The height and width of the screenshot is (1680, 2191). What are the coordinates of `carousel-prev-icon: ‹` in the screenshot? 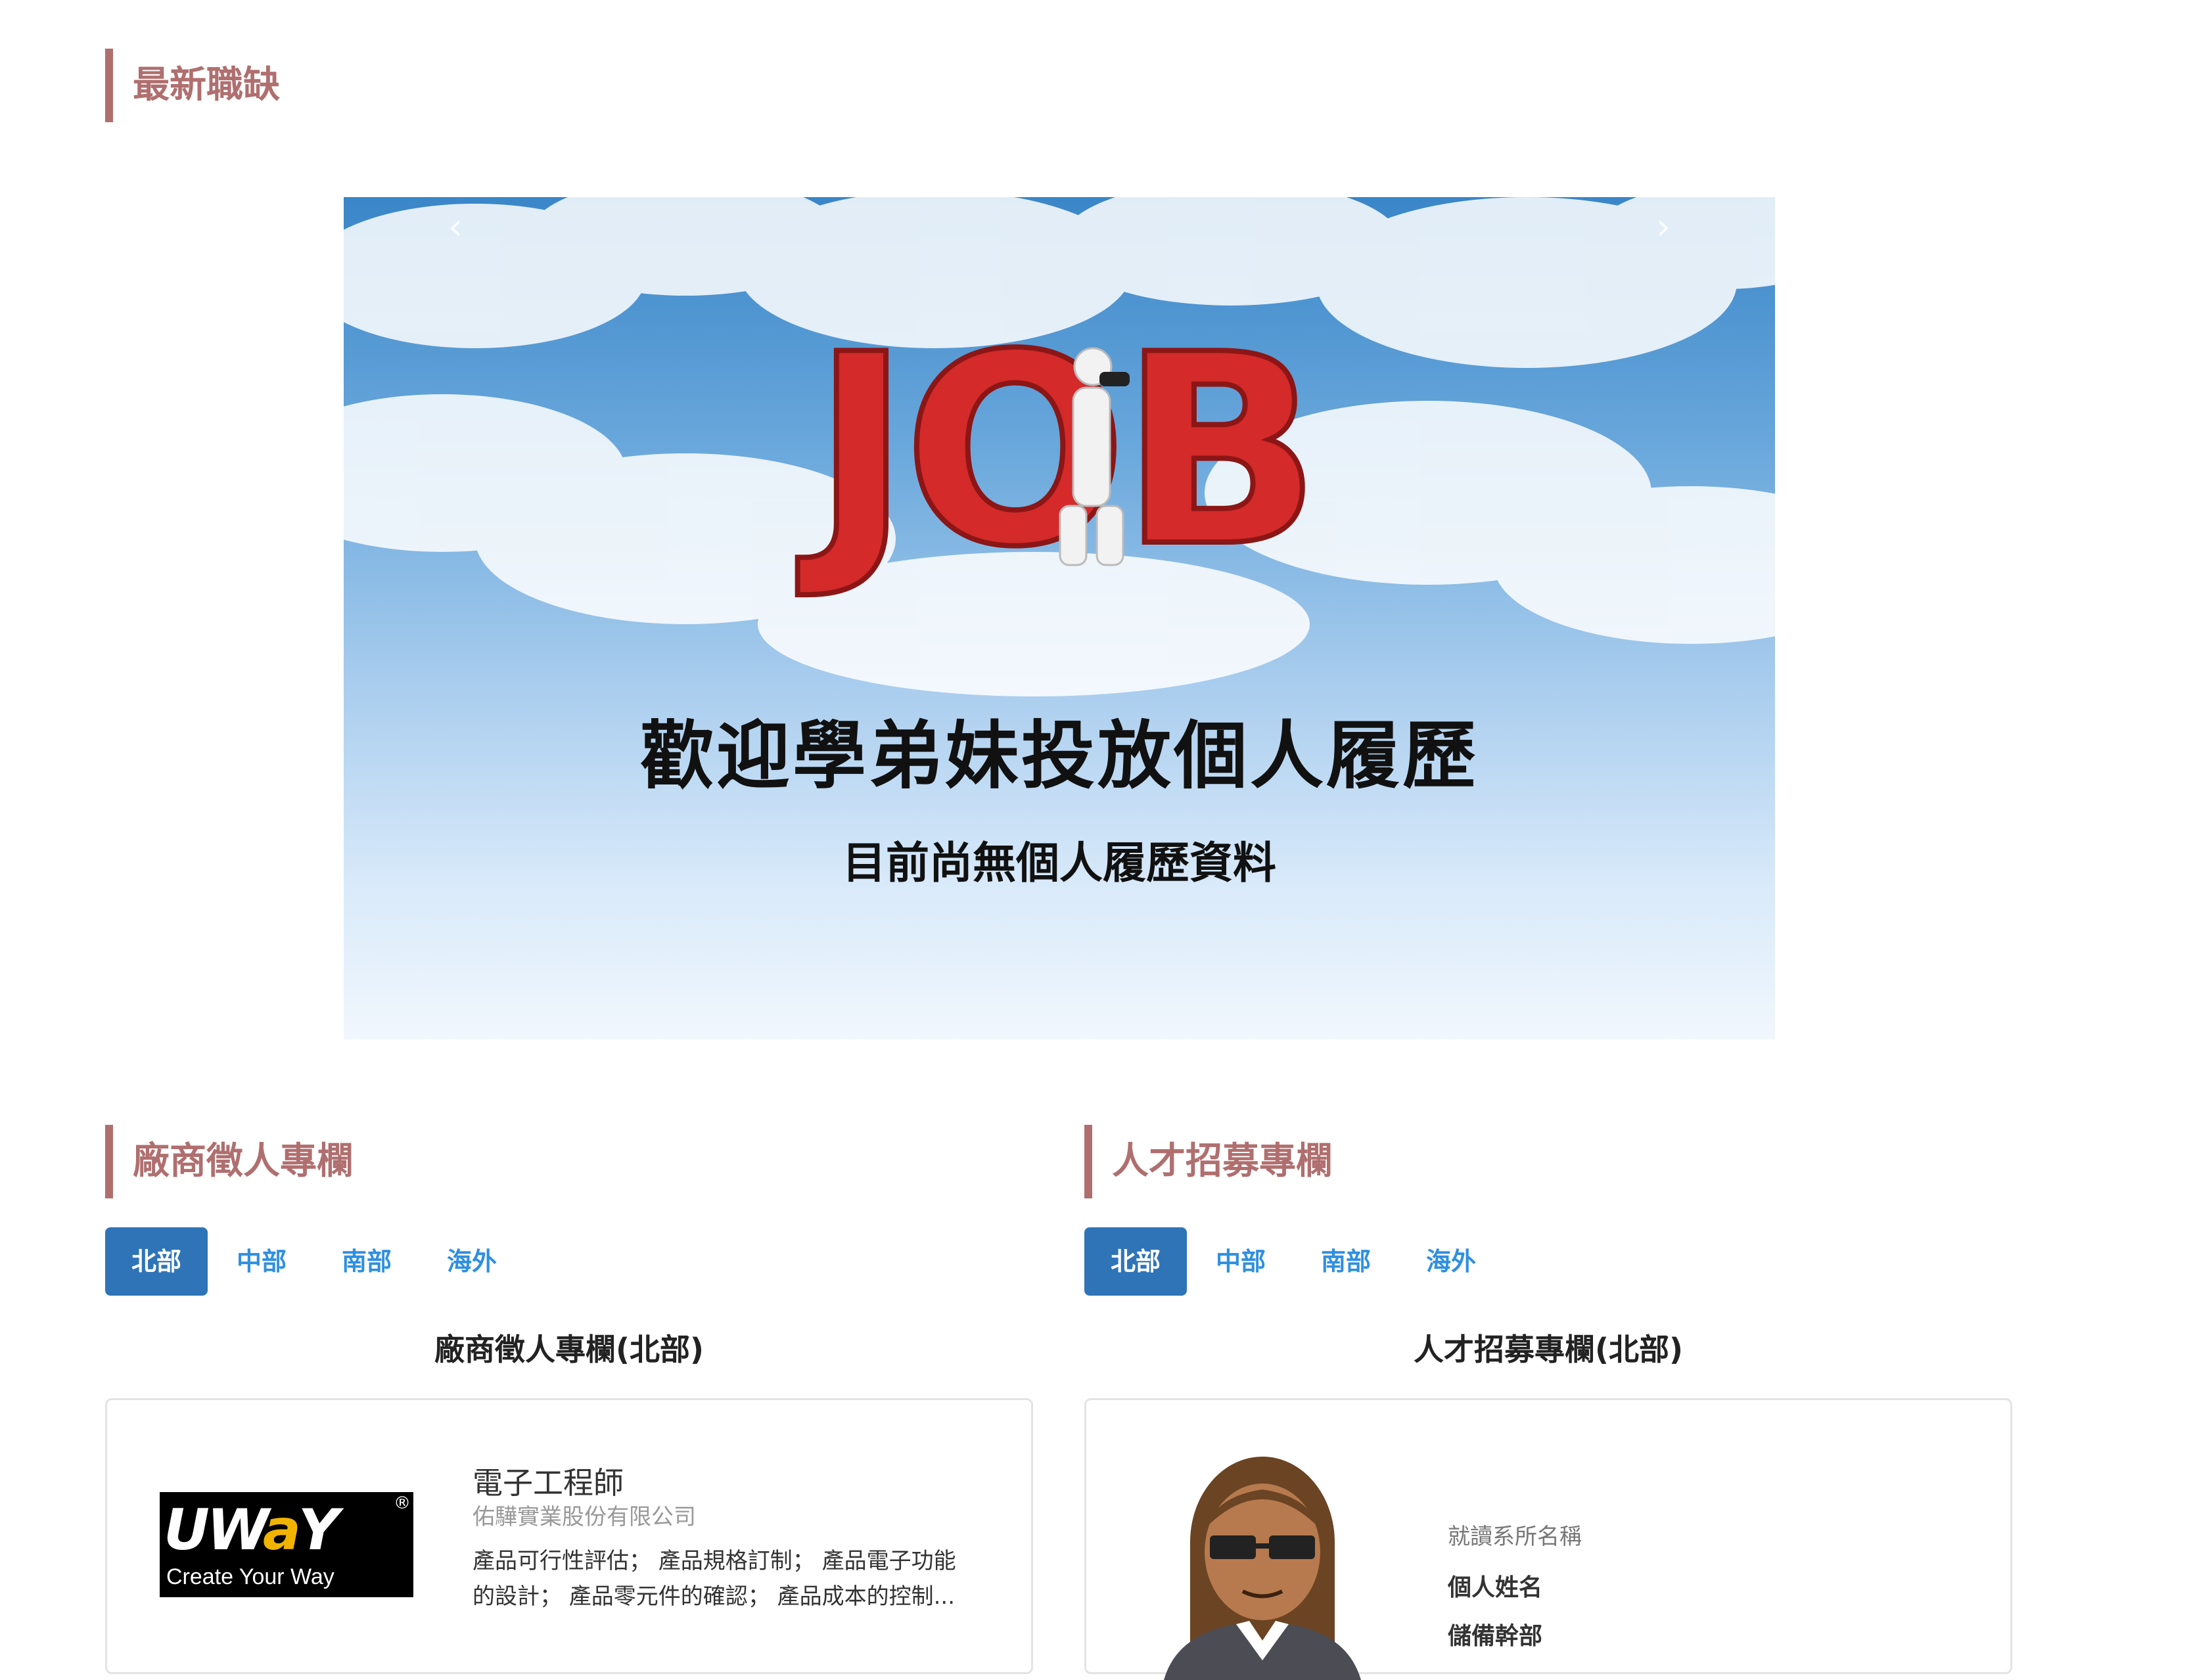 It's located at (456, 227).